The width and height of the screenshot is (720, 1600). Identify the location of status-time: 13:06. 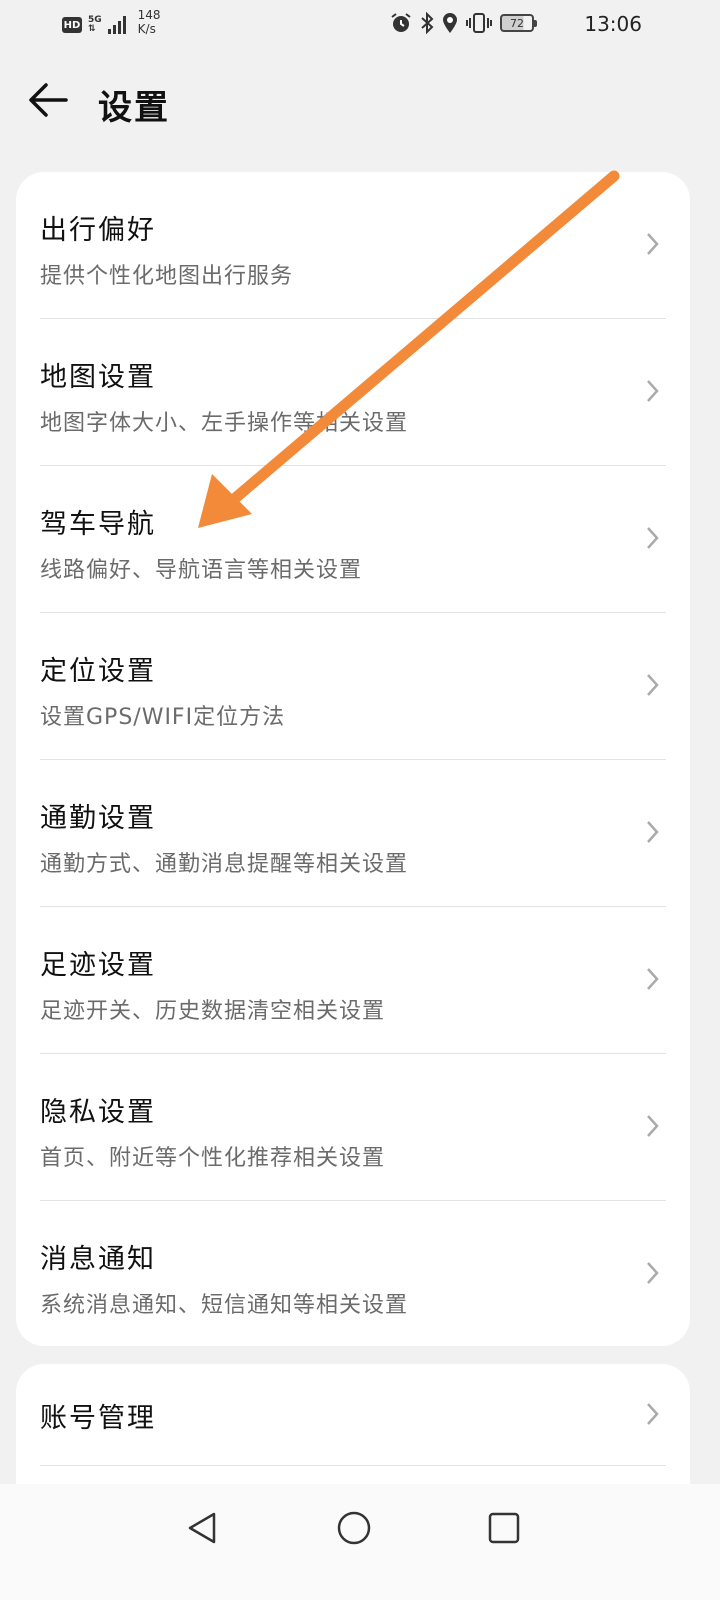
(613, 24).